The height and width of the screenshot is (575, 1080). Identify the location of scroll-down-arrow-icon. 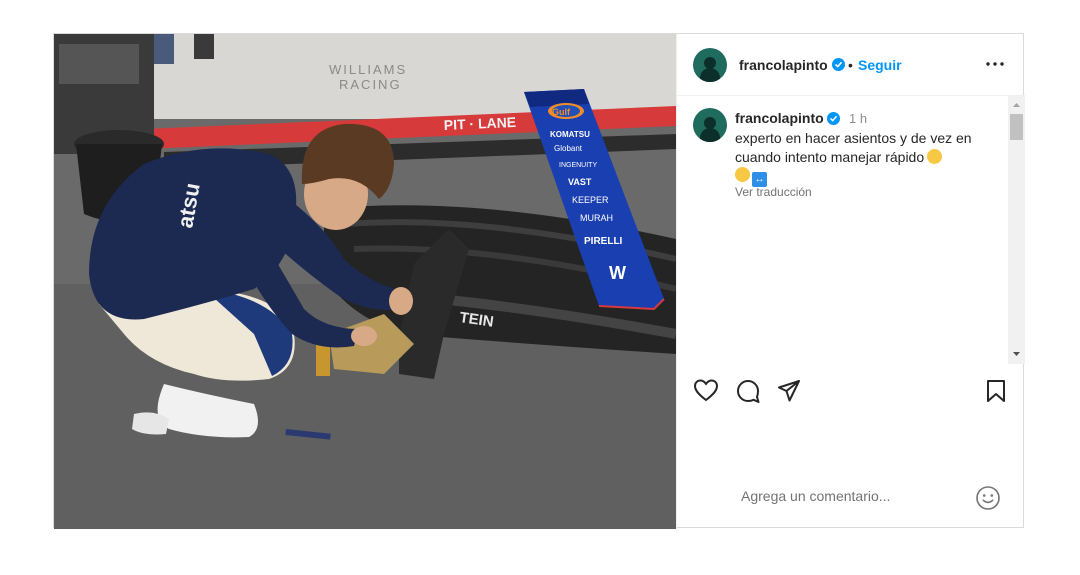
(1016, 354).